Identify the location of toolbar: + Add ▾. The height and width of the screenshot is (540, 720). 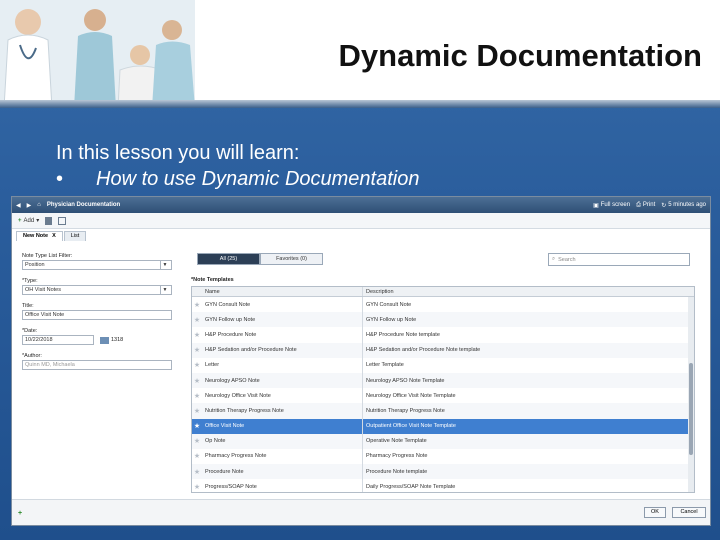
(361, 221).